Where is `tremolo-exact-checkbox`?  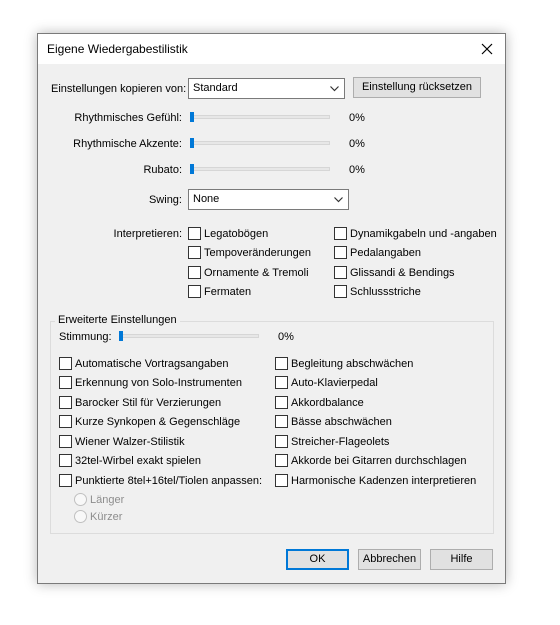
tremolo-exact-checkbox is located at coordinates (65, 460).